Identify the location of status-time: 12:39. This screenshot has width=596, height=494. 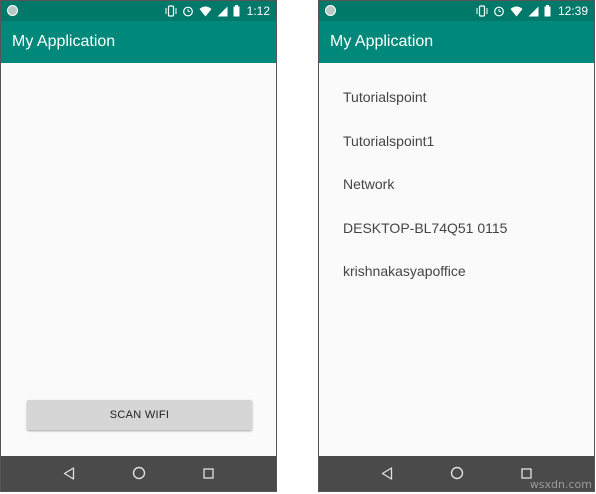
(572, 11).